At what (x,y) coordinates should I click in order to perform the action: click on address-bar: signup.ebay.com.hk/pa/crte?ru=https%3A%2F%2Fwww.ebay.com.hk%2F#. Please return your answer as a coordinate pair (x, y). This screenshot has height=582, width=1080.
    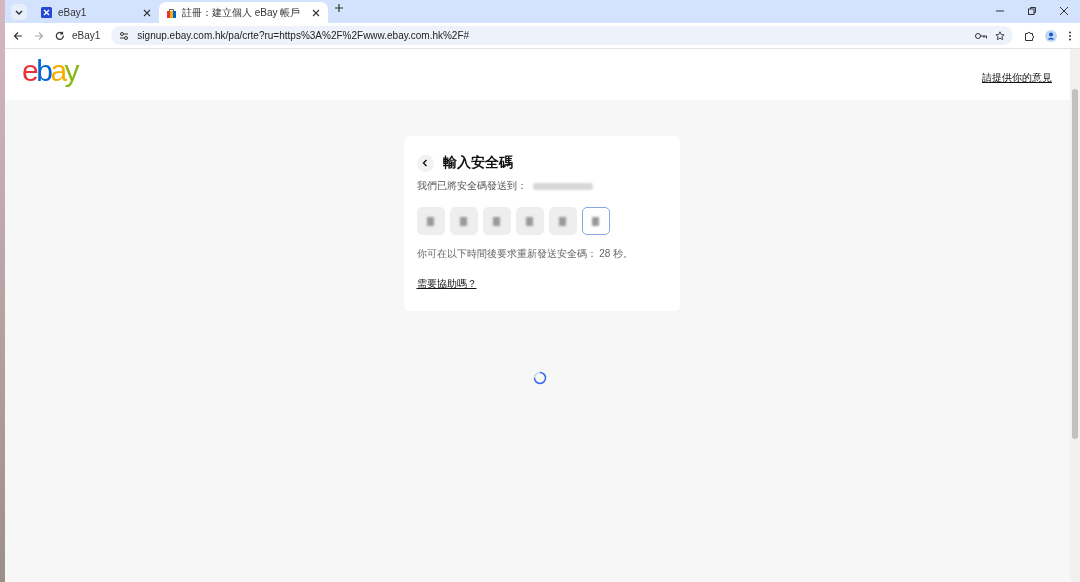
    Looking at the image, I should click on (562, 35).